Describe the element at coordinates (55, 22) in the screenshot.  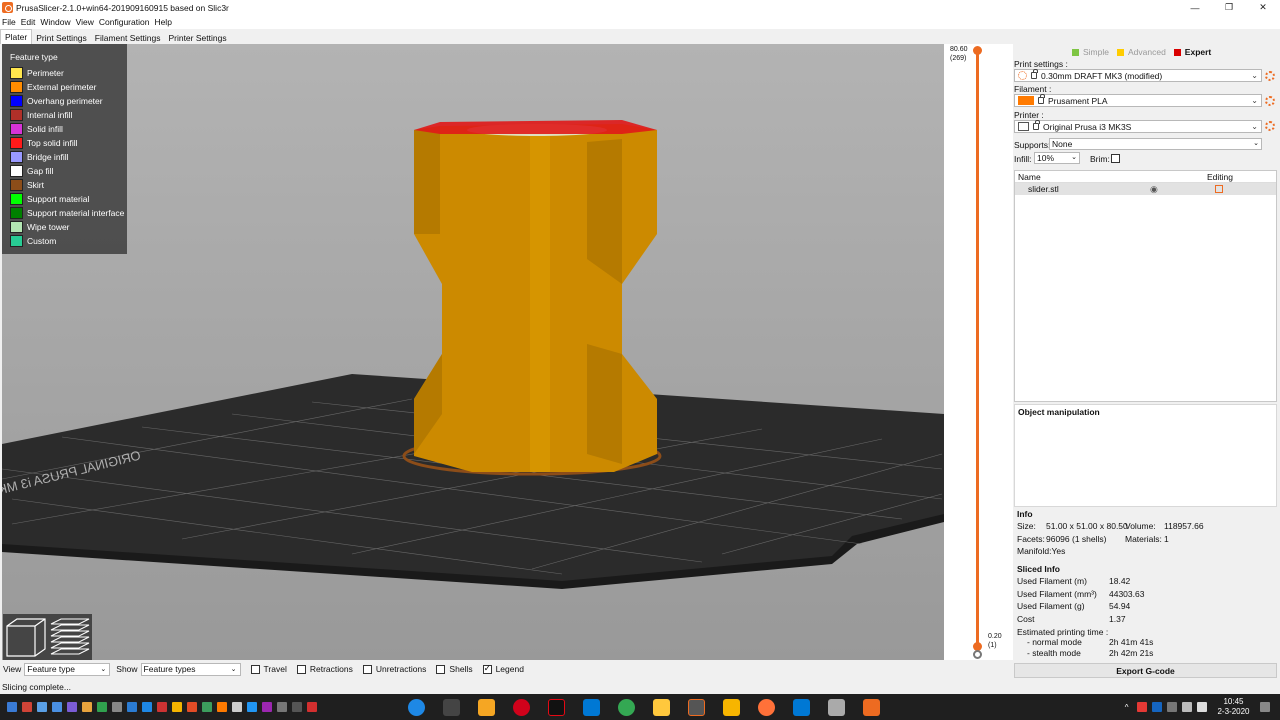
I see `menu-window: Window` at that location.